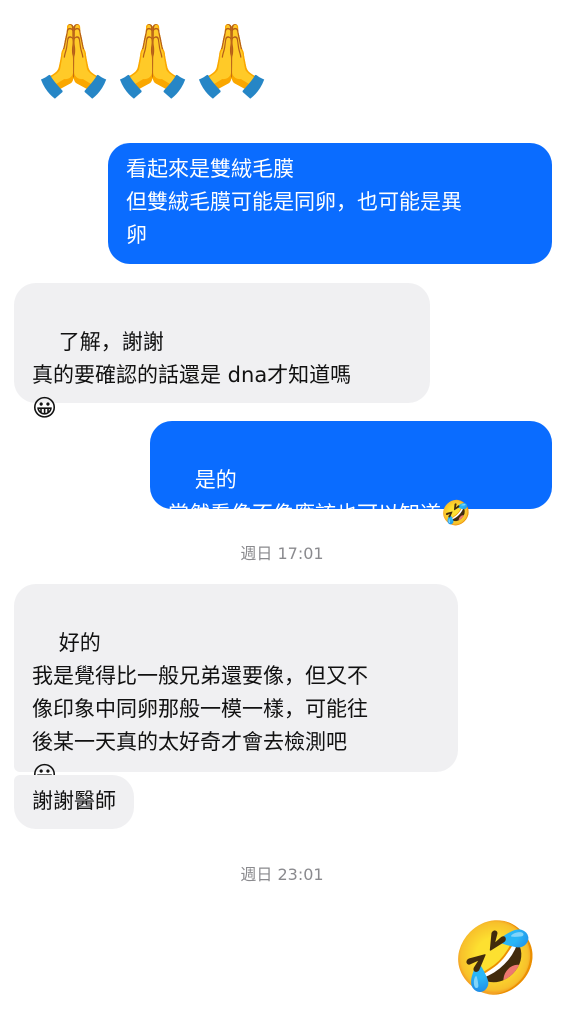  Describe the element at coordinates (456, 513) in the screenshot. I see `rolling-laughing-emoji: 🤣` at that location.